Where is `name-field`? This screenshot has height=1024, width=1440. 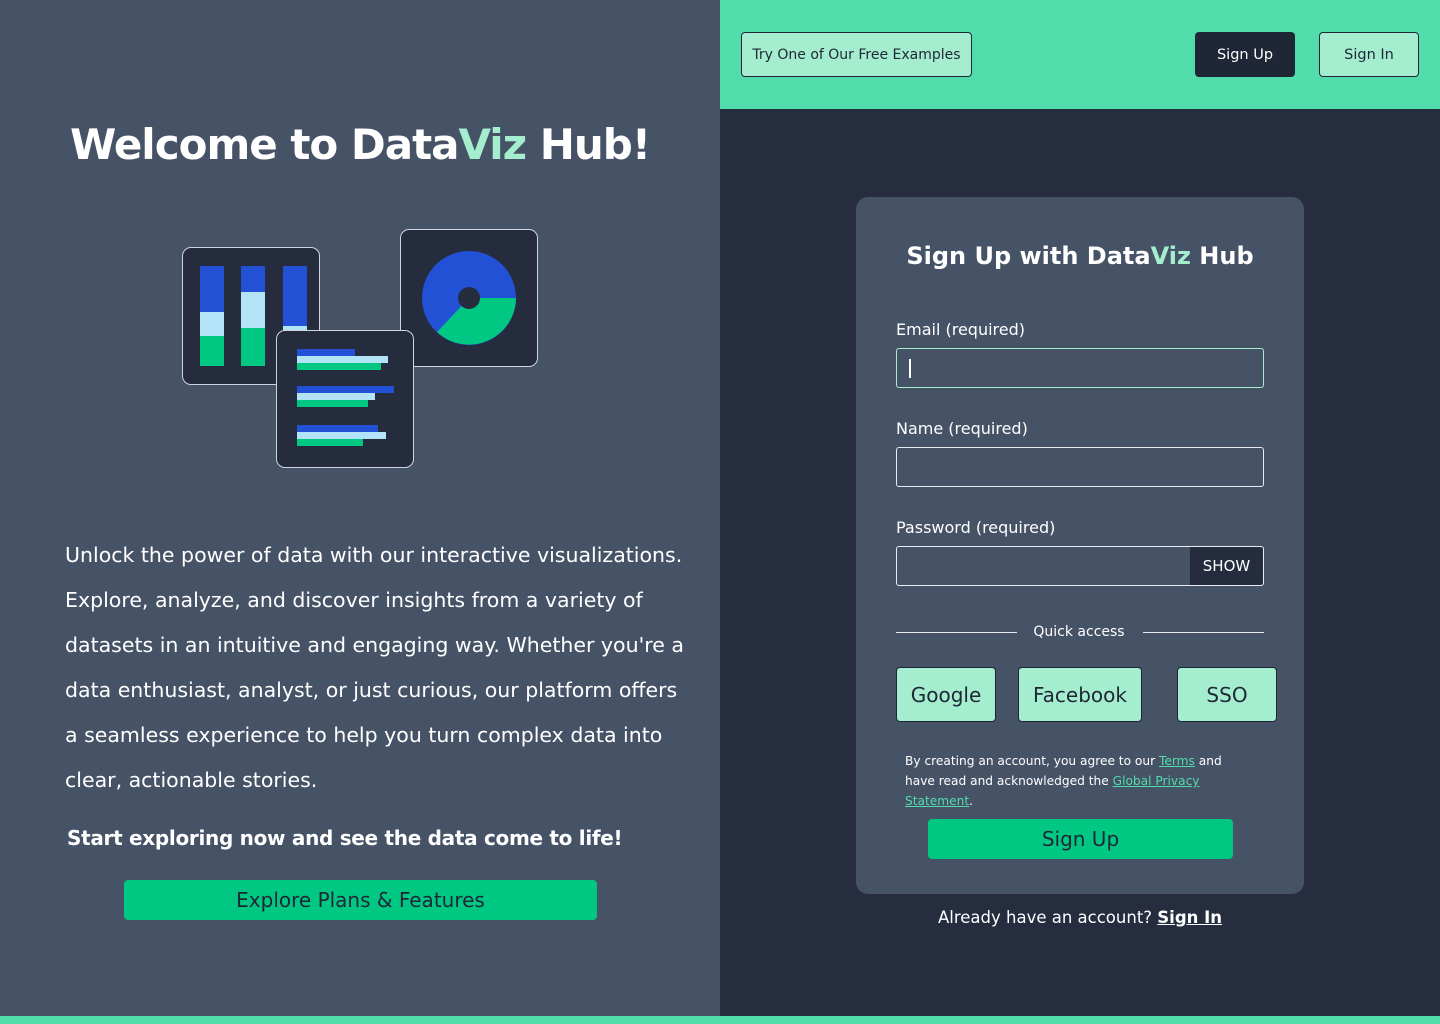 name-field is located at coordinates (1080, 467).